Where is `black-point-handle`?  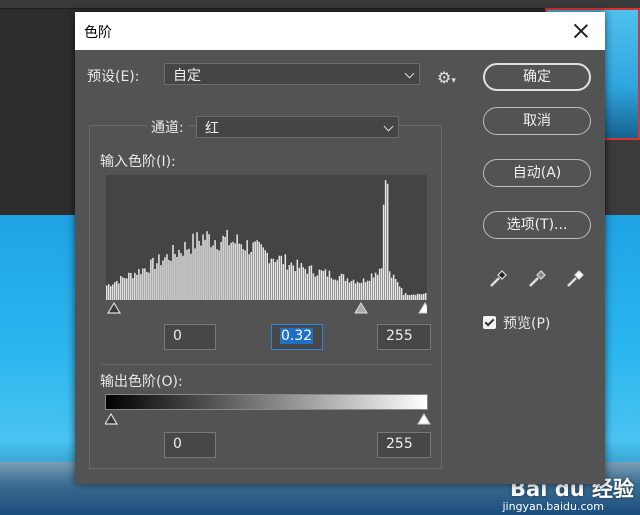
black-point-handle is located at coordinates (114, 307).